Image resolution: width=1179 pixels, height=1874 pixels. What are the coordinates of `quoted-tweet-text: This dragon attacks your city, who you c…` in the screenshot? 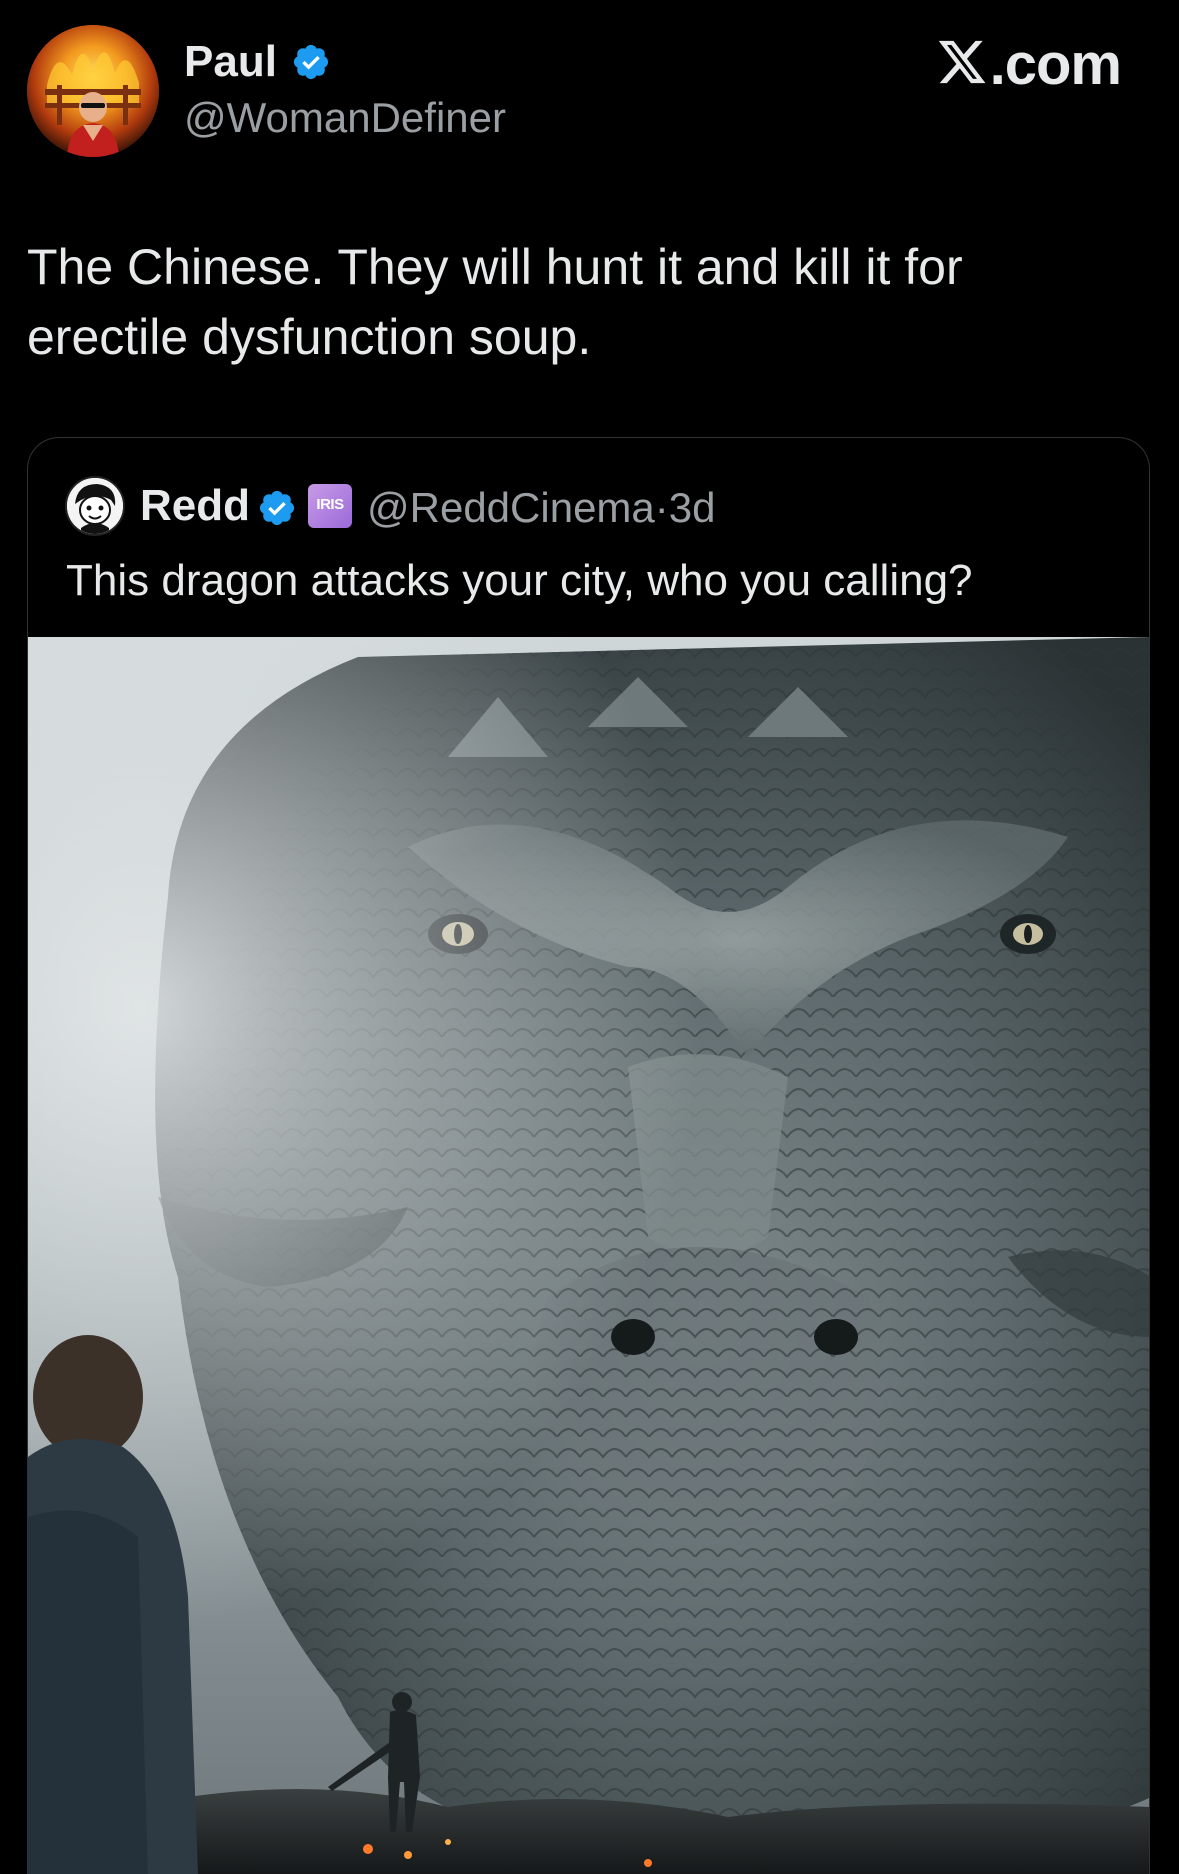 It's located at (519, 580).